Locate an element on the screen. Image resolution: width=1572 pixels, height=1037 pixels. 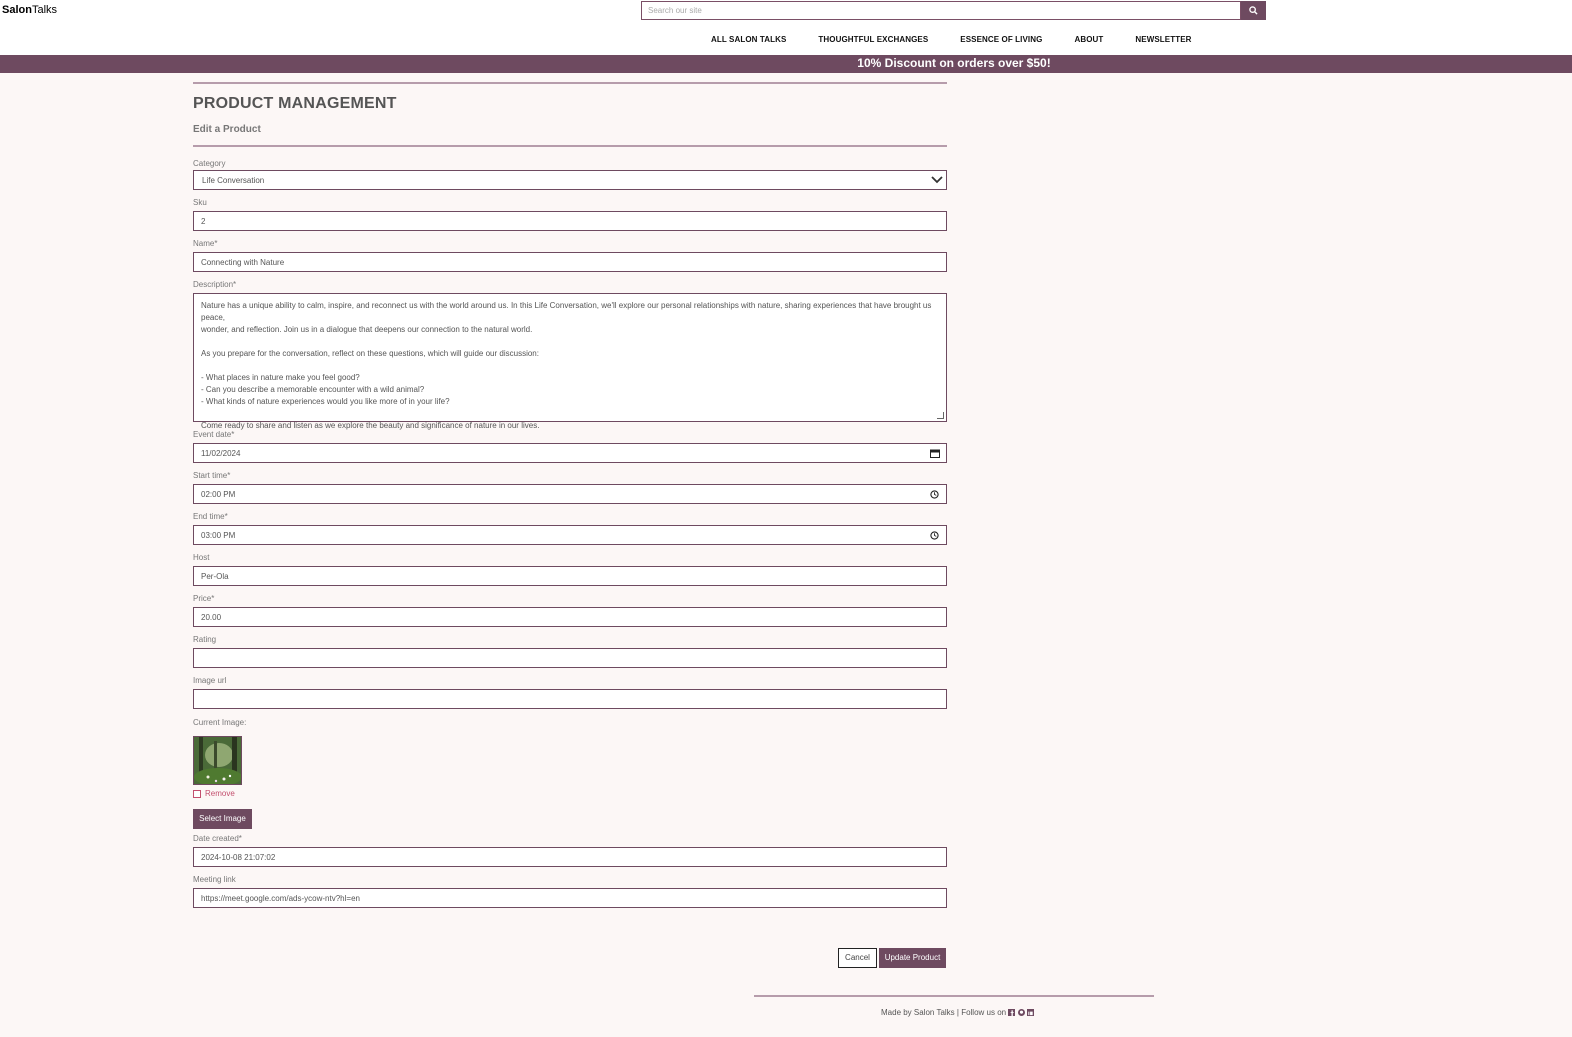
remove-image-checkbox: Remove is located at coordinates (570, 793).